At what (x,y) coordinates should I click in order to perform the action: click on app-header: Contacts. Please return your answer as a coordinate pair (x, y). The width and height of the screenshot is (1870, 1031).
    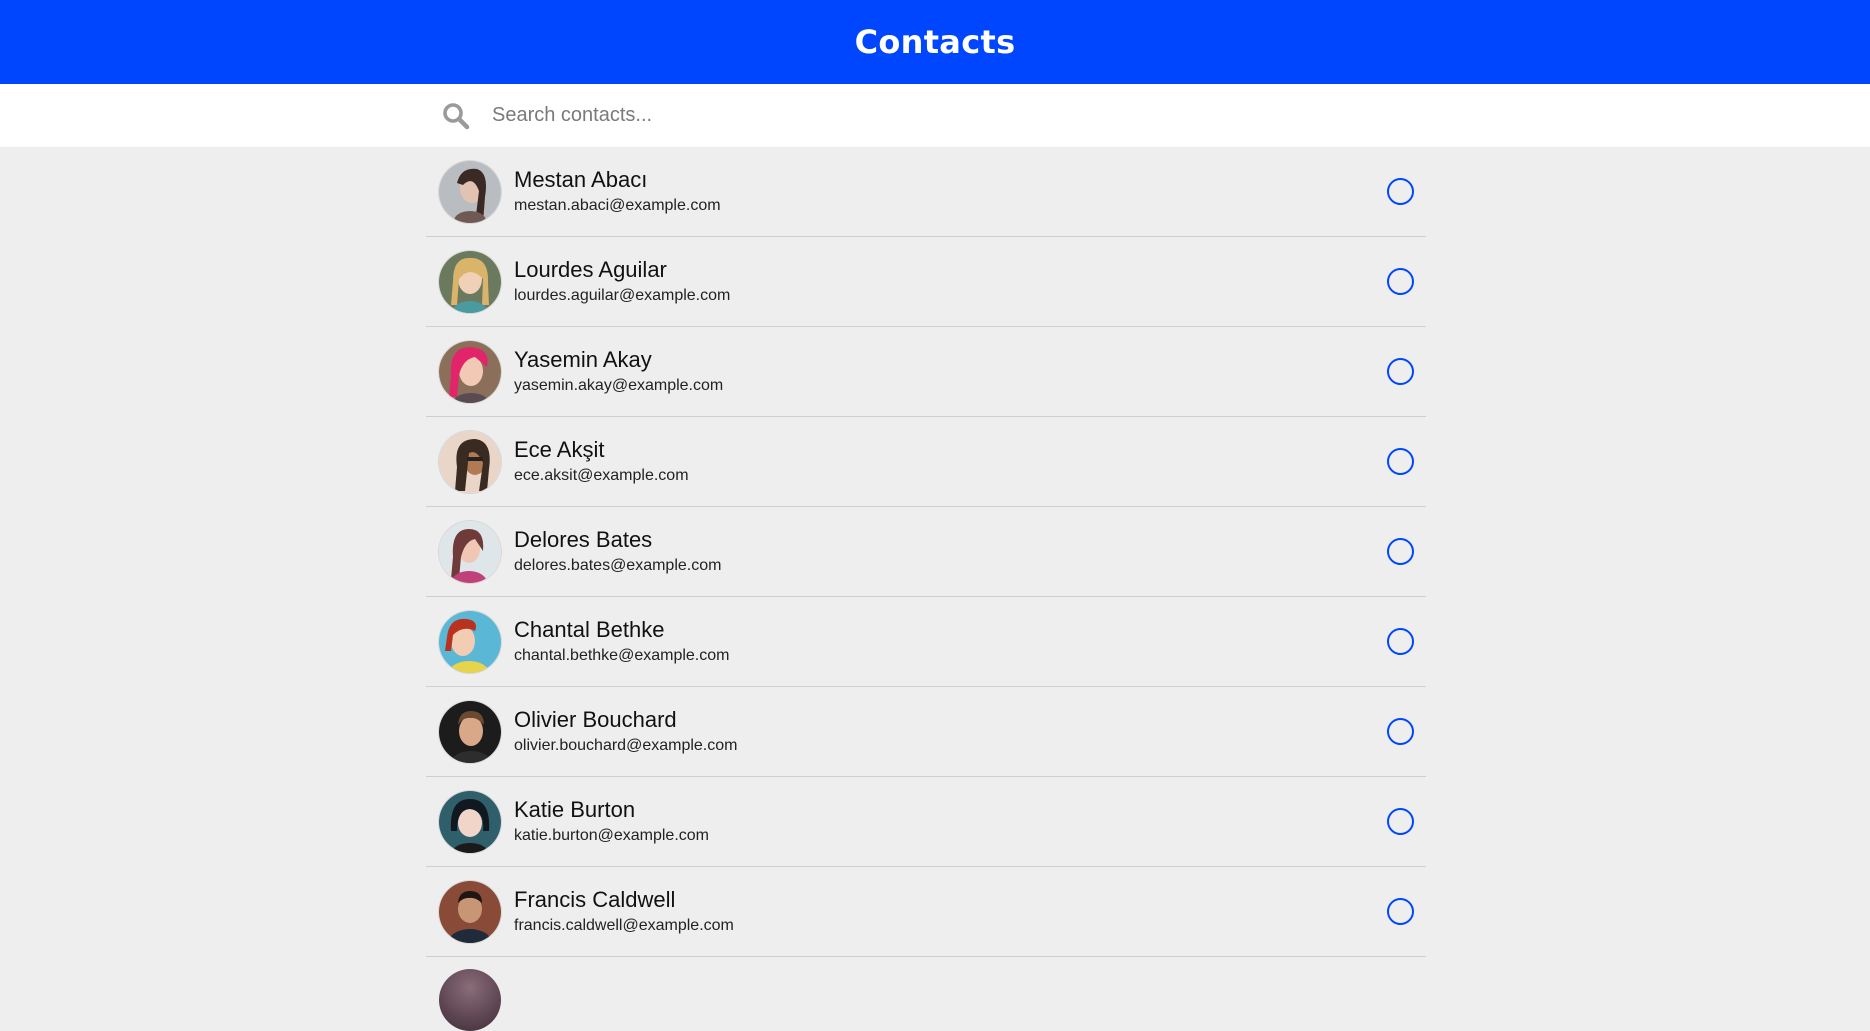
    Looking at the image, I should click on (935, 42).